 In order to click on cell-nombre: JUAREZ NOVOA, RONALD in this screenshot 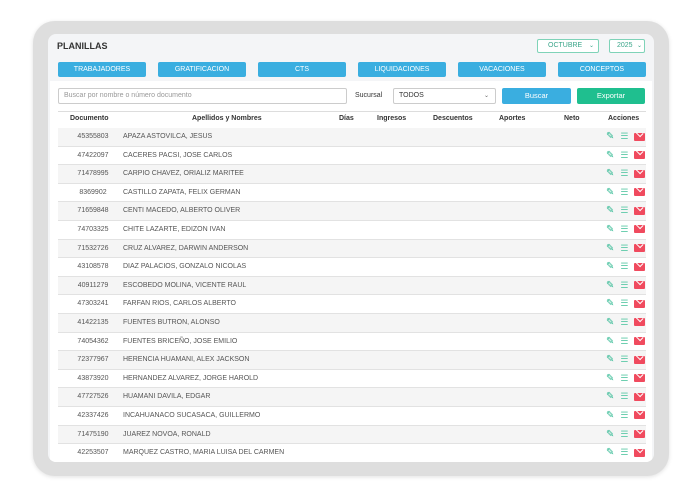, I will do `click(167, 434)`.